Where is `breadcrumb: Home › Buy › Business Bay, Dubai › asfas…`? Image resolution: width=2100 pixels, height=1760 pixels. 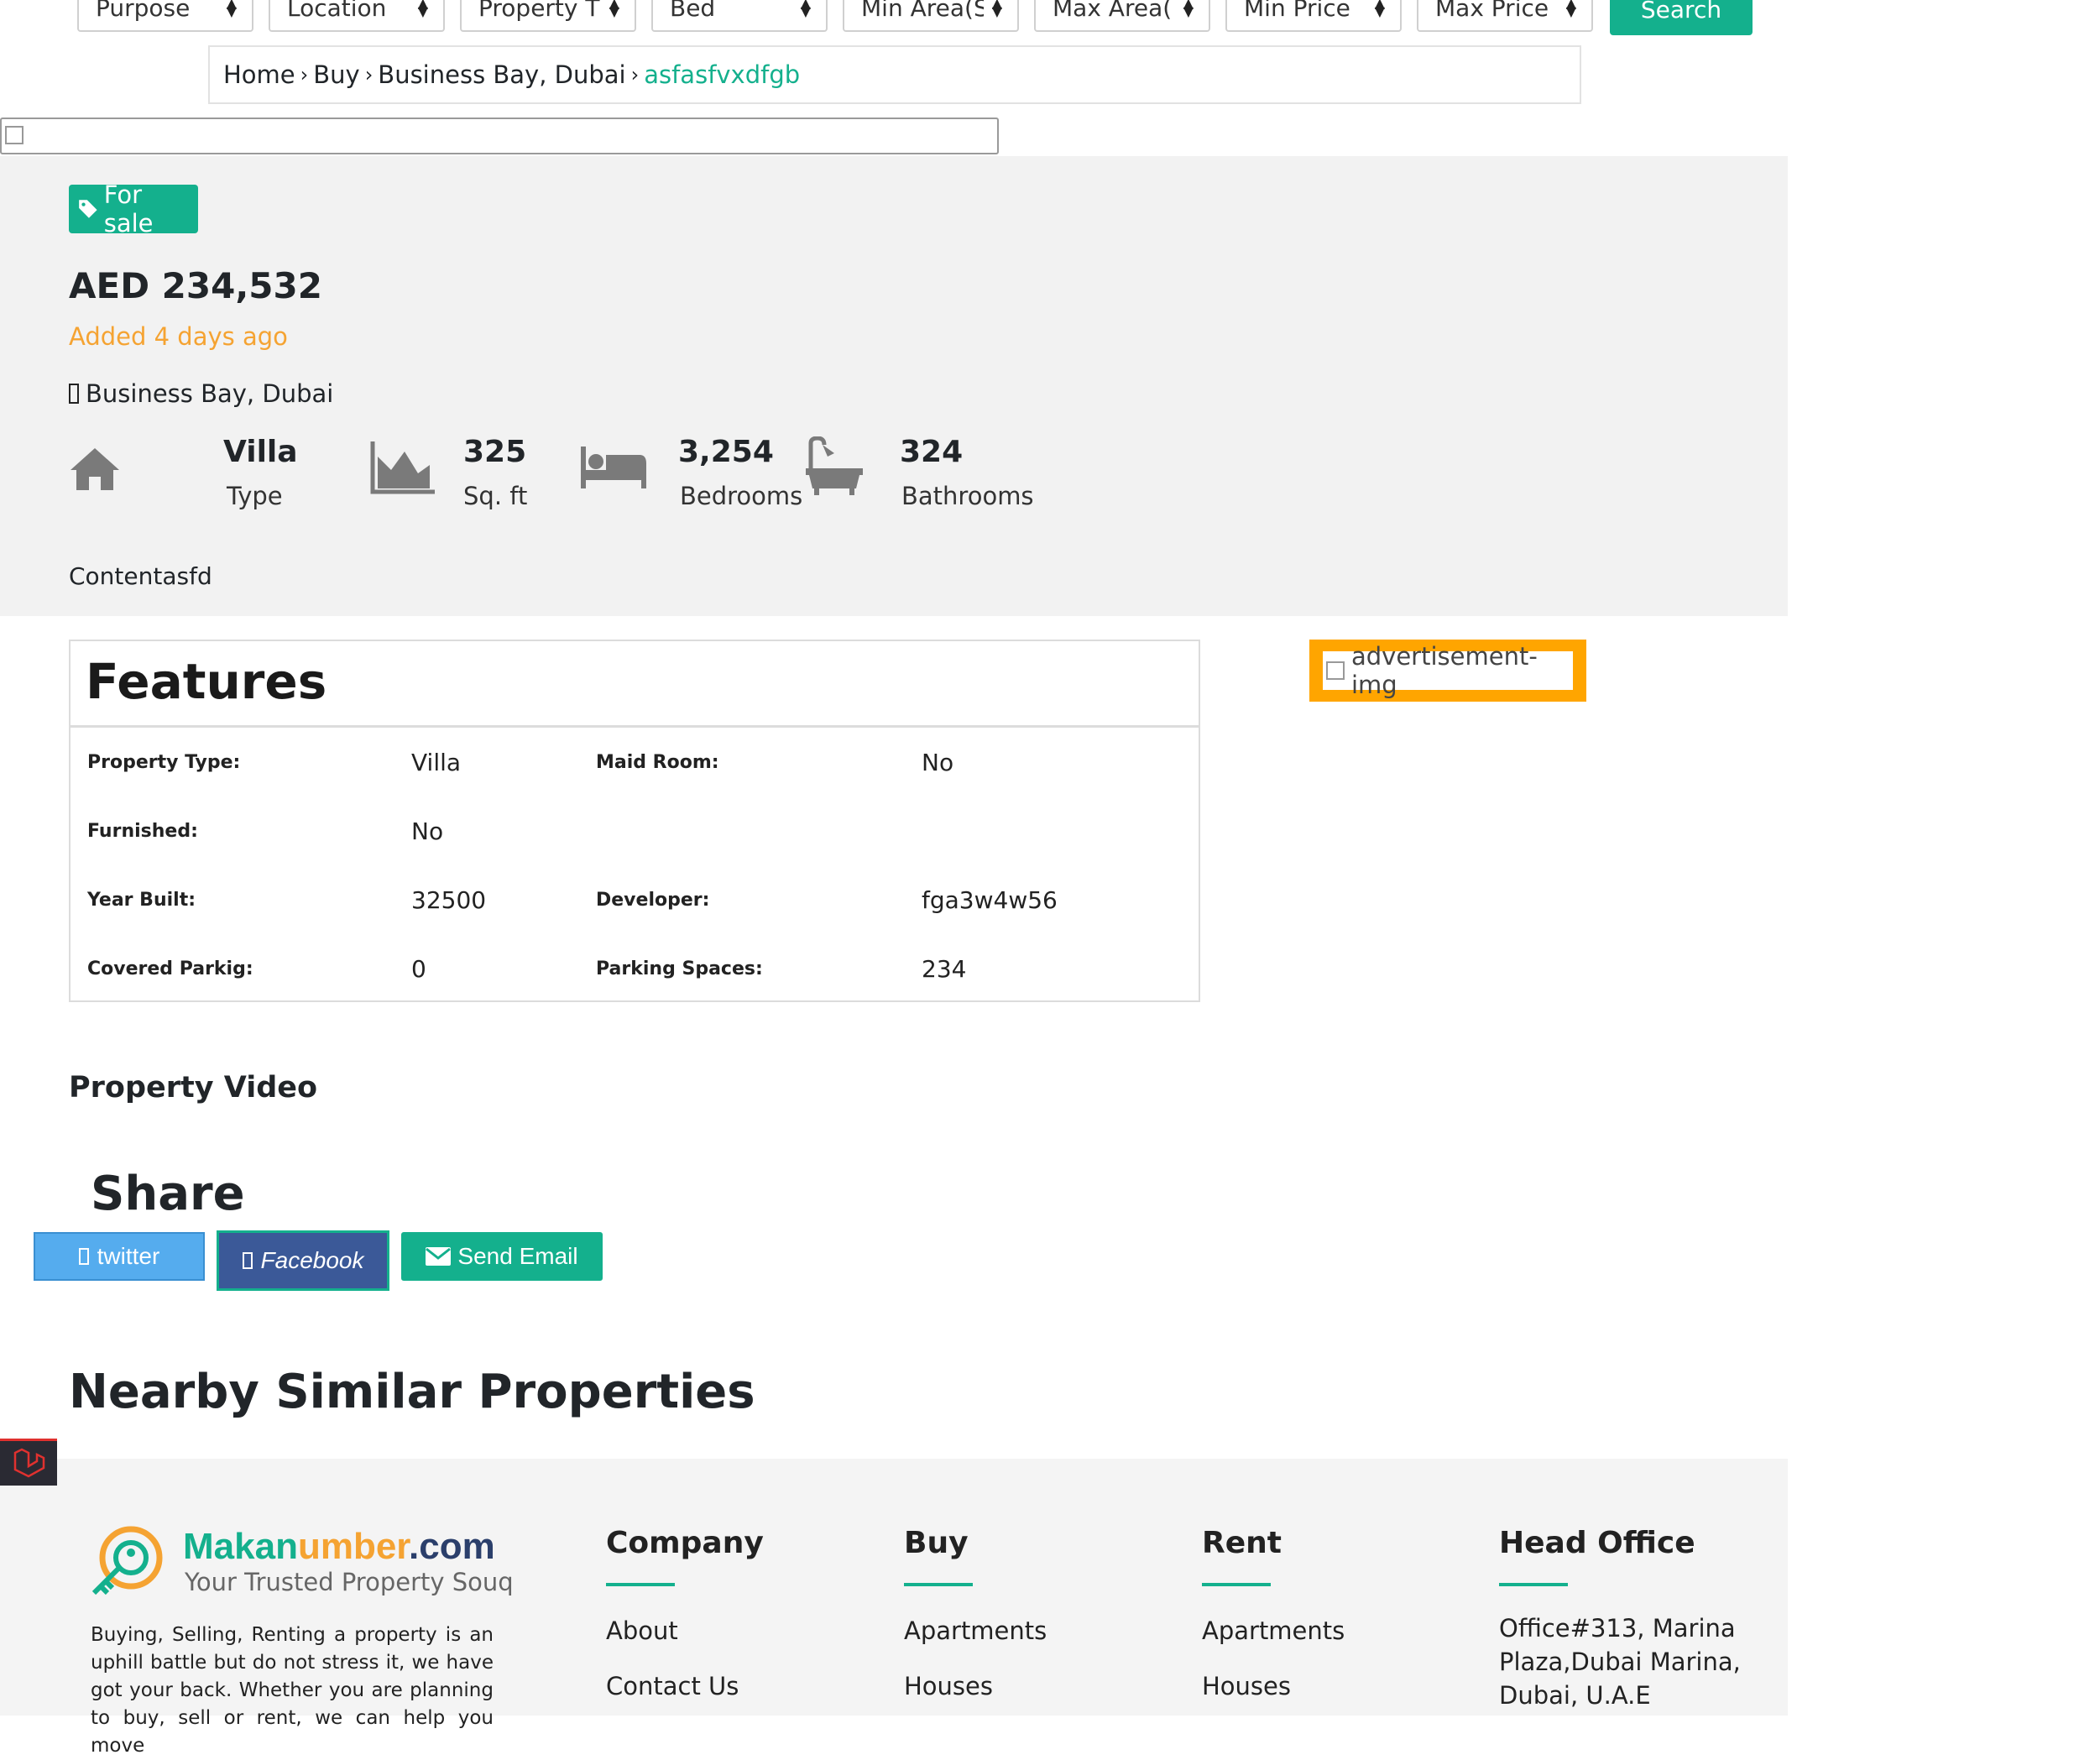 breadcrumb: Home › Buy › Business Bay, Dubai › asfas… is located at coordinates (895, 74).